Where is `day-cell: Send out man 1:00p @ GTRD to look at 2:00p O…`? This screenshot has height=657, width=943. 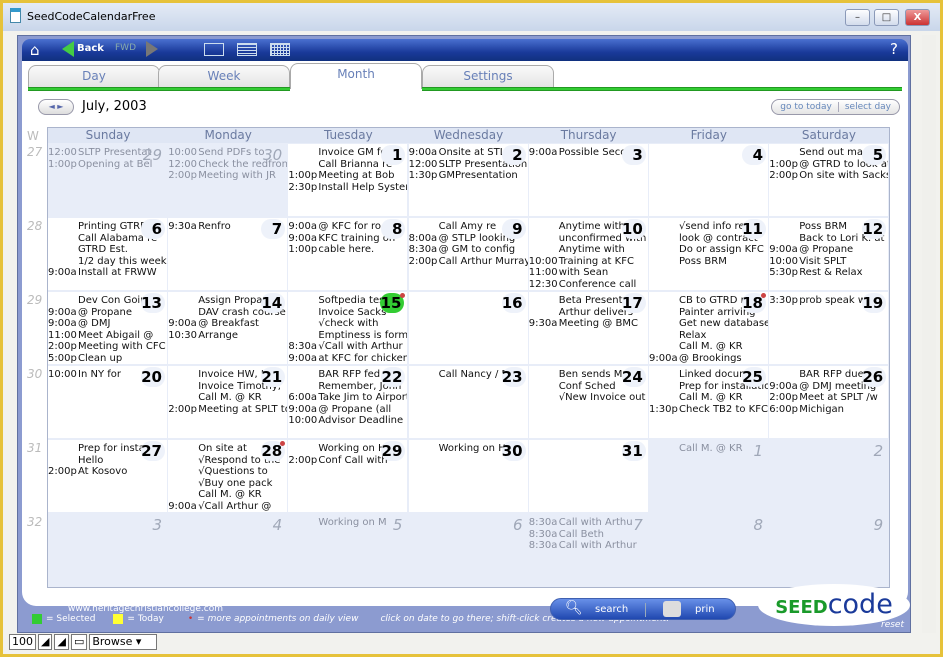
day-cell: Send out man 1:00p @ GTRD to look at 2:00p O… is located at coordinates (829, 180).